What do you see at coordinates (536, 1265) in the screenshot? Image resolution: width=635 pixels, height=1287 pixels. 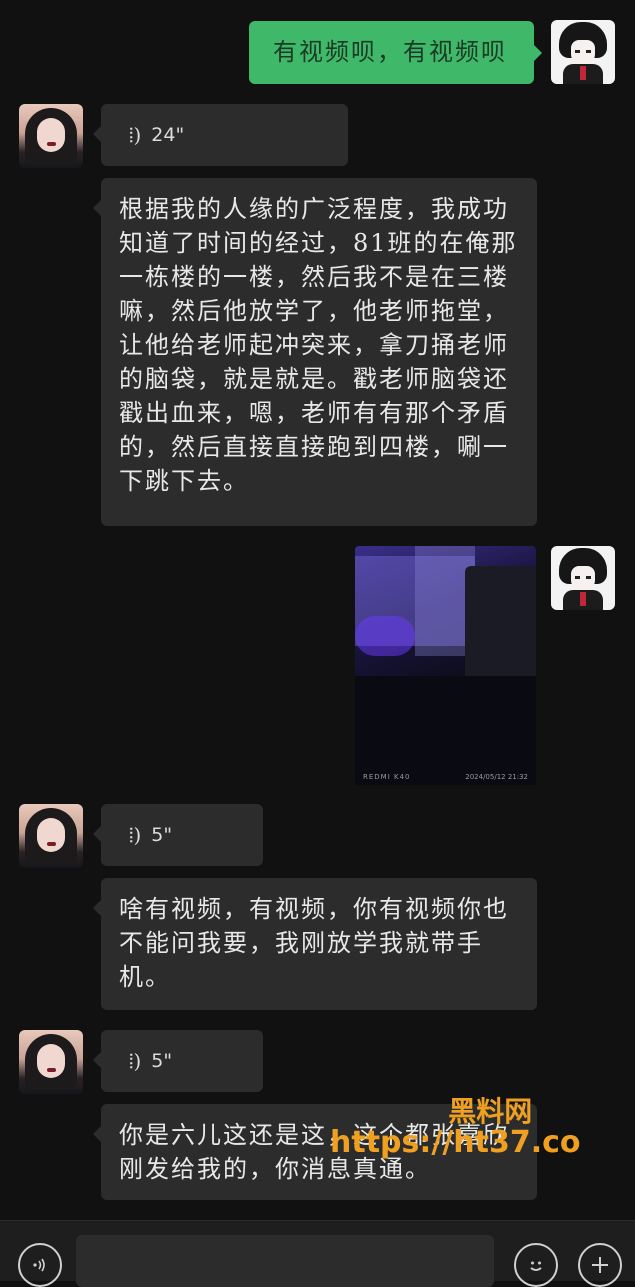 I see `emoji-icon` at bounding box center [536, 1265].